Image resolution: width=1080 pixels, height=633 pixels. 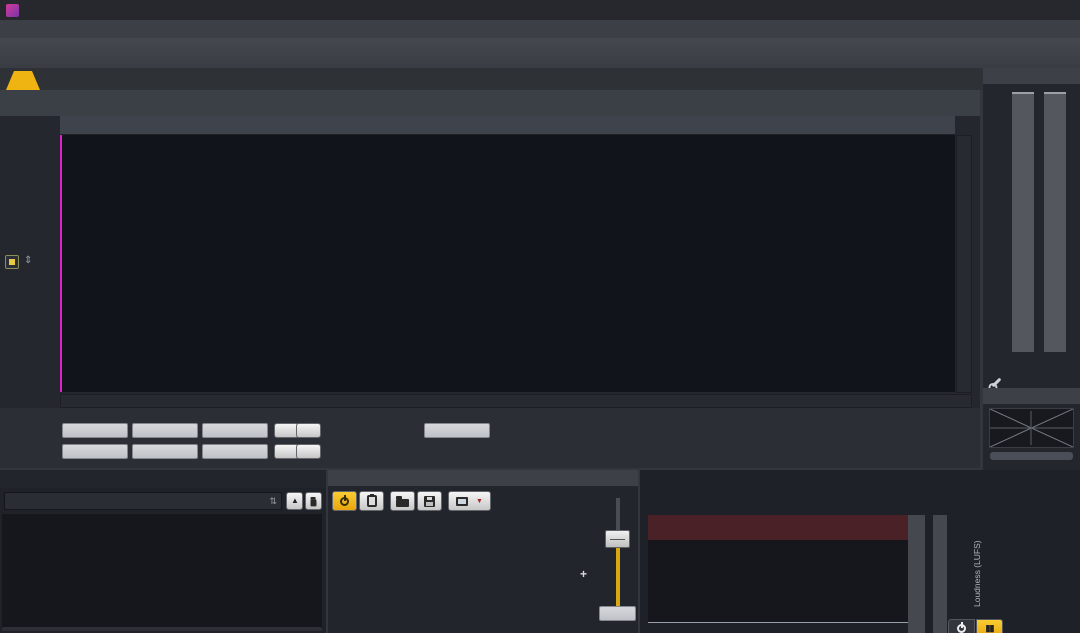 What do you see at coordinates (12, 262) in the screenshot?
I see `channel-button` at bounding box center [12, 262].